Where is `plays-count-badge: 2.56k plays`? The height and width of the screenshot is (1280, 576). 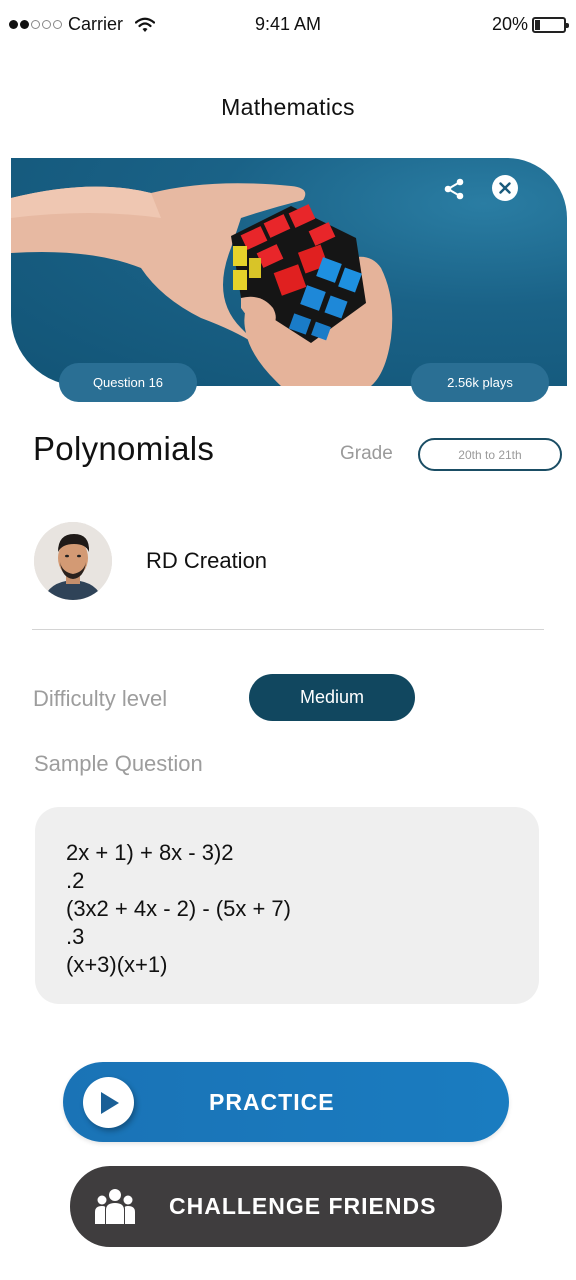
plays-count-badge: 2.56k plays is located at coordinates (480, 382).